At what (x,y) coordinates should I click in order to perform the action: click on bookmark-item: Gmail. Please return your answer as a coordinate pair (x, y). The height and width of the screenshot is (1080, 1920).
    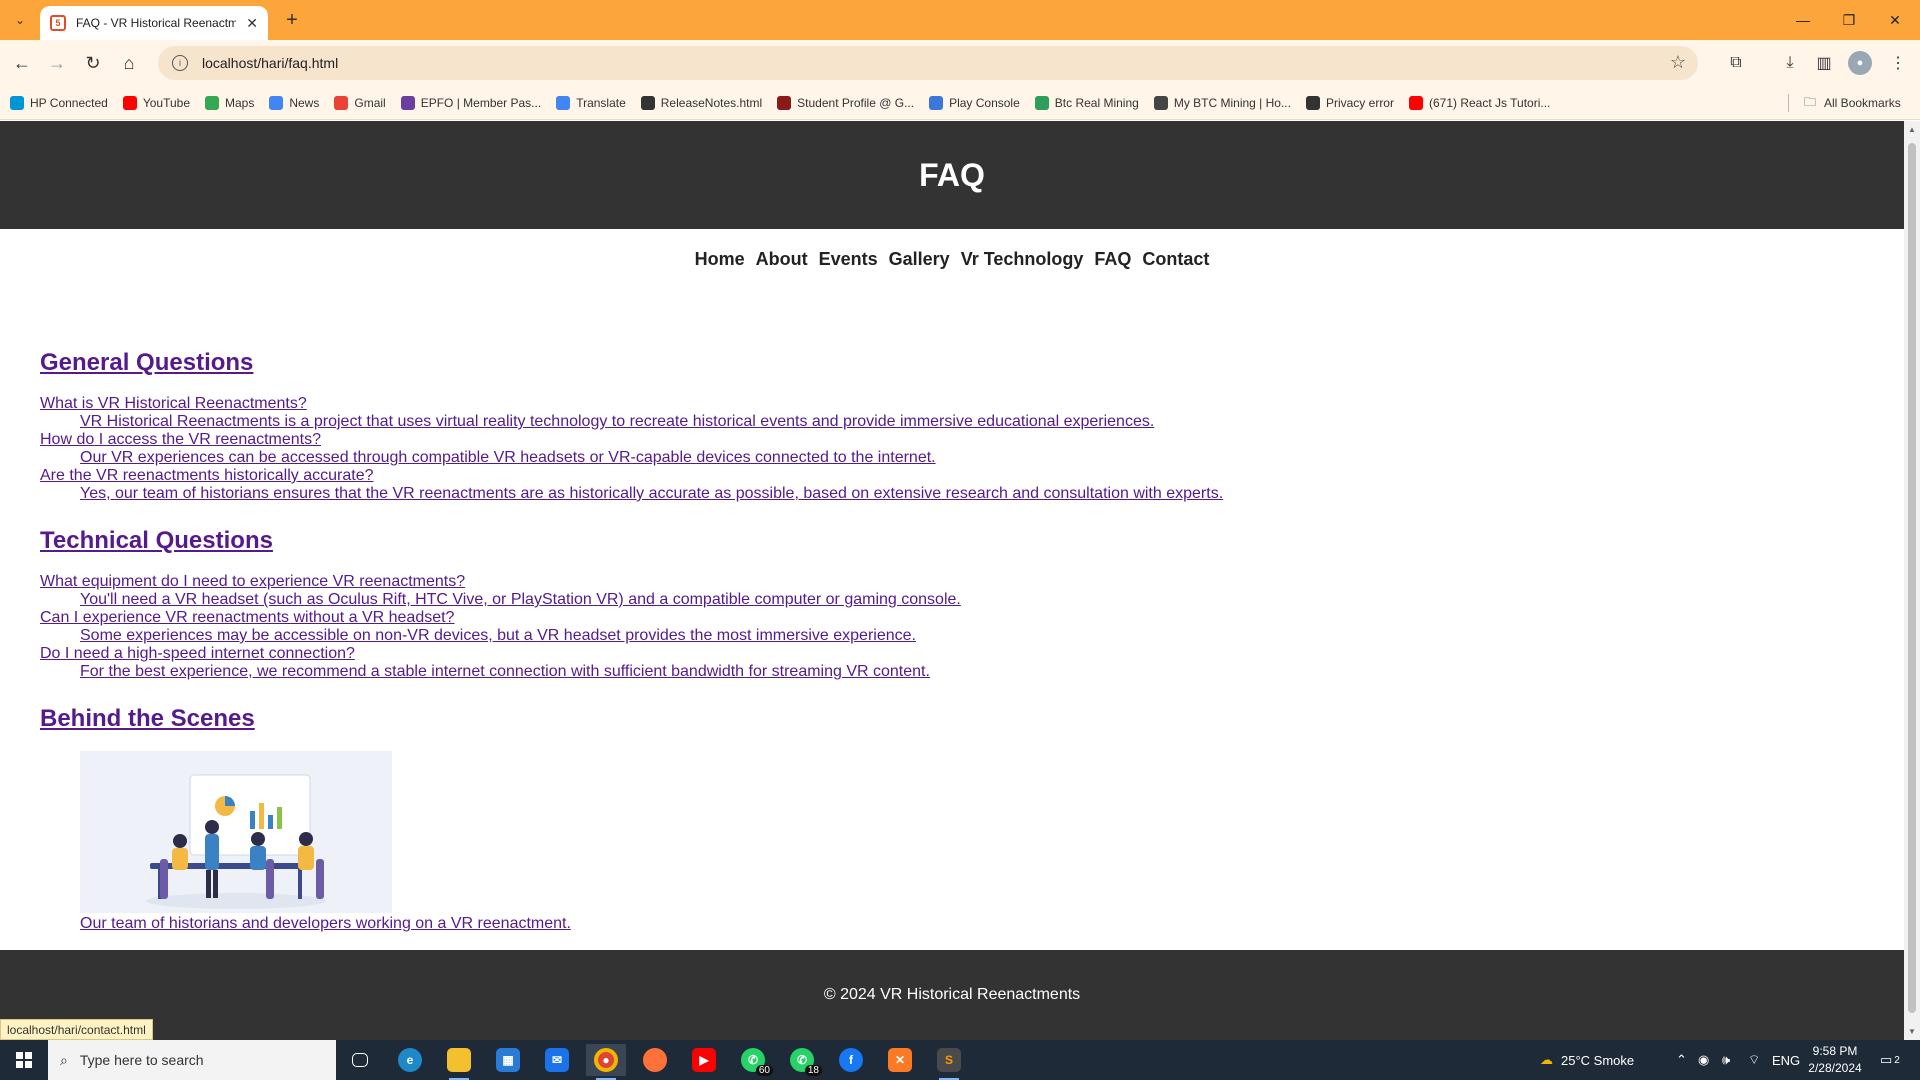
    Looking at the image, I should click on (360, 102).